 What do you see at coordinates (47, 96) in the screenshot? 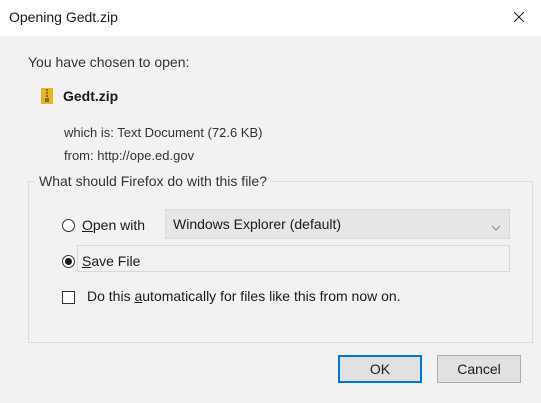
I see `zip-file-icon` at bounding box center [47, 96].